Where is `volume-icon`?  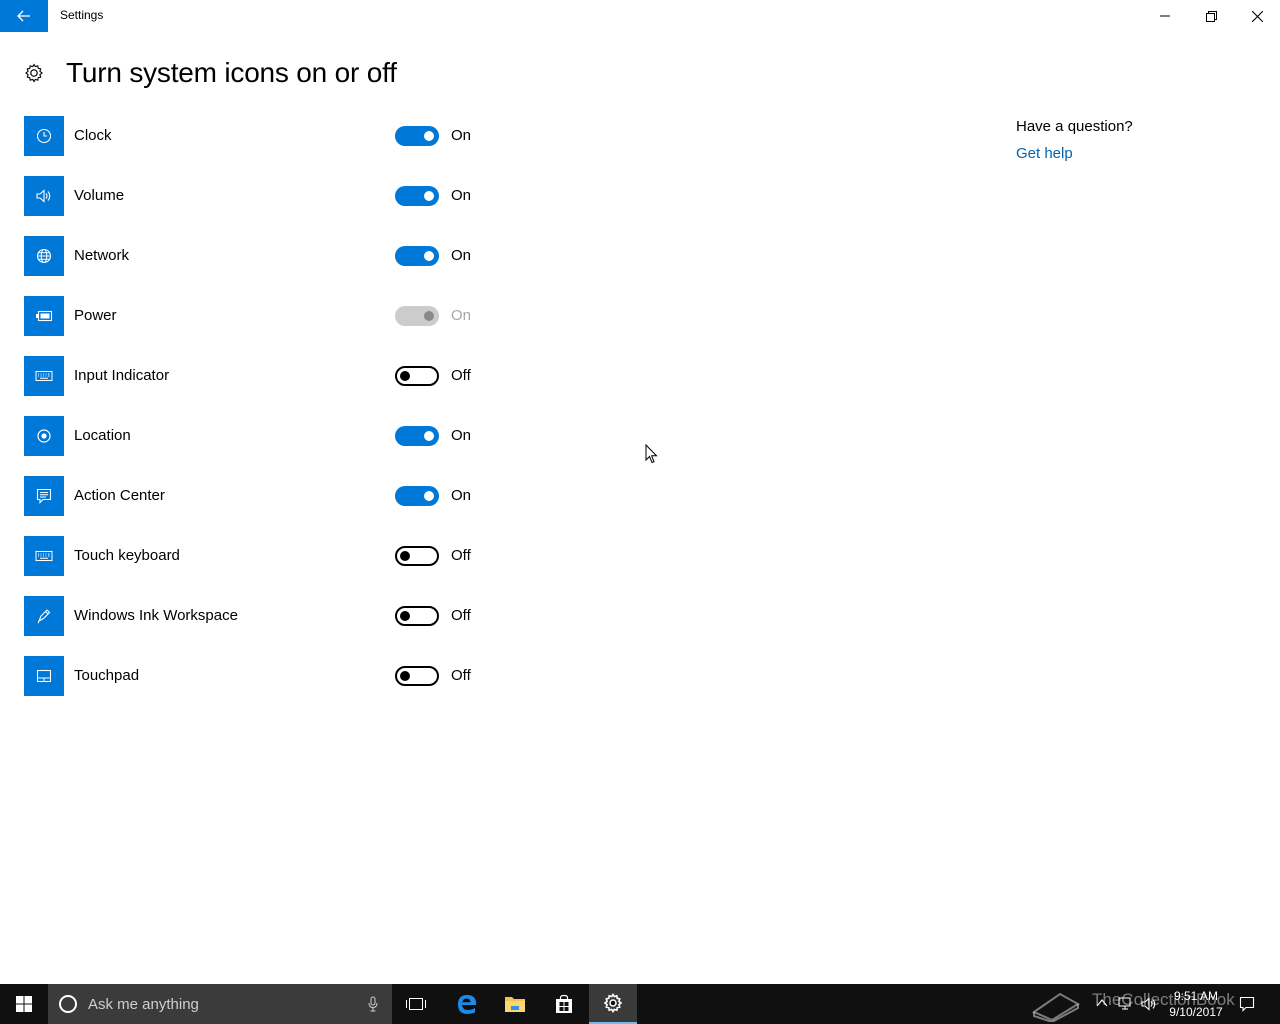
volume-icon is located at coordinates (44, 196).